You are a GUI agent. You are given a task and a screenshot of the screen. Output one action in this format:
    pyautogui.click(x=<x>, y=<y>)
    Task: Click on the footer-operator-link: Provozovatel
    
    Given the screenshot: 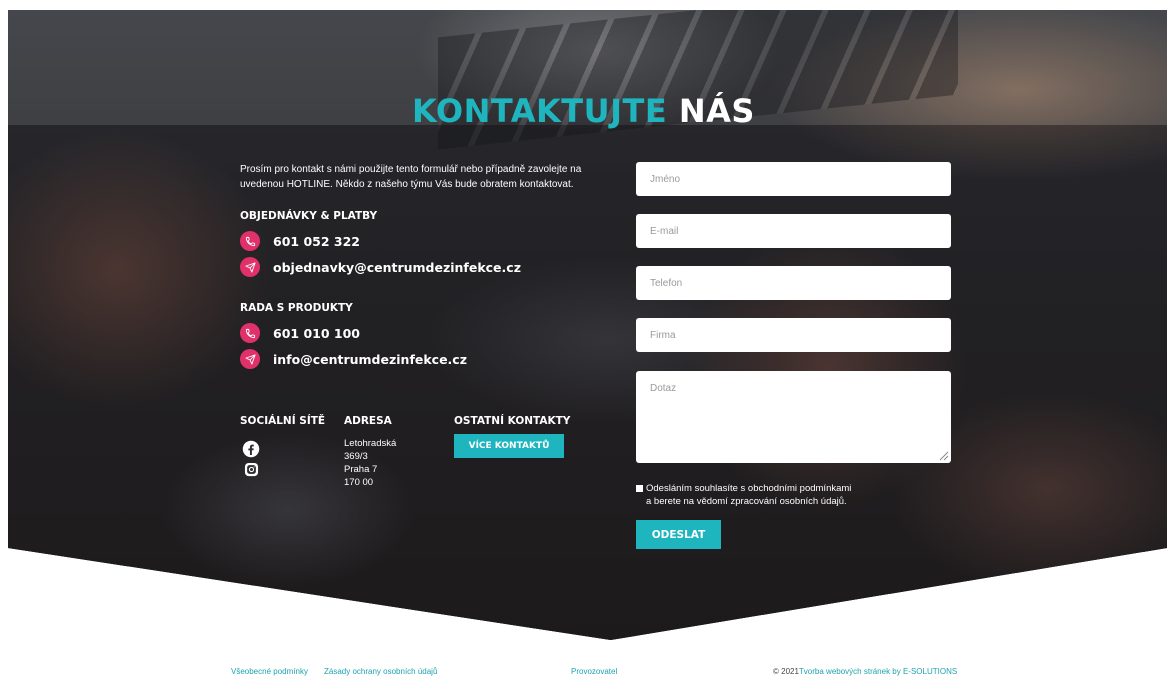 What is the action you would take?
    pyautogui.click(x=594, y=671)
    